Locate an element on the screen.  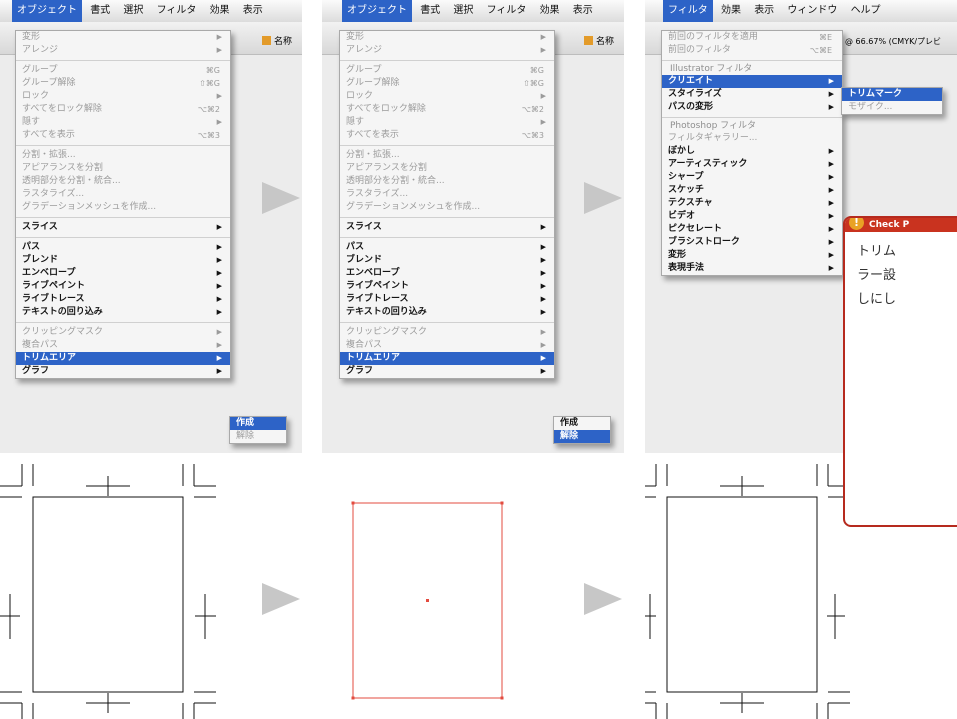
menu-item-label: 表現手法 is located at coordinates (686, 268).